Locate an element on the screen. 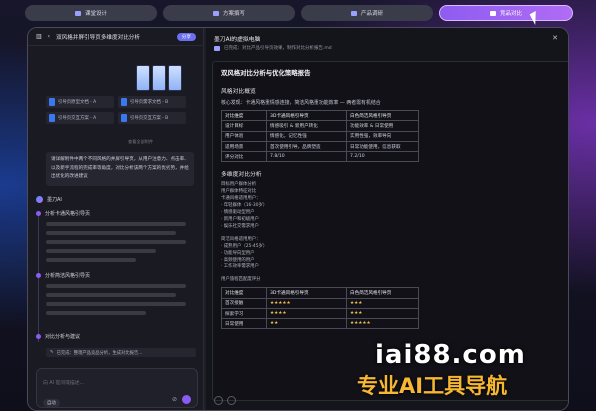 Image resolution: width=596 pixels, height=411 pixels. watermark-site: iai88.com is located at coordinates (450, 355).